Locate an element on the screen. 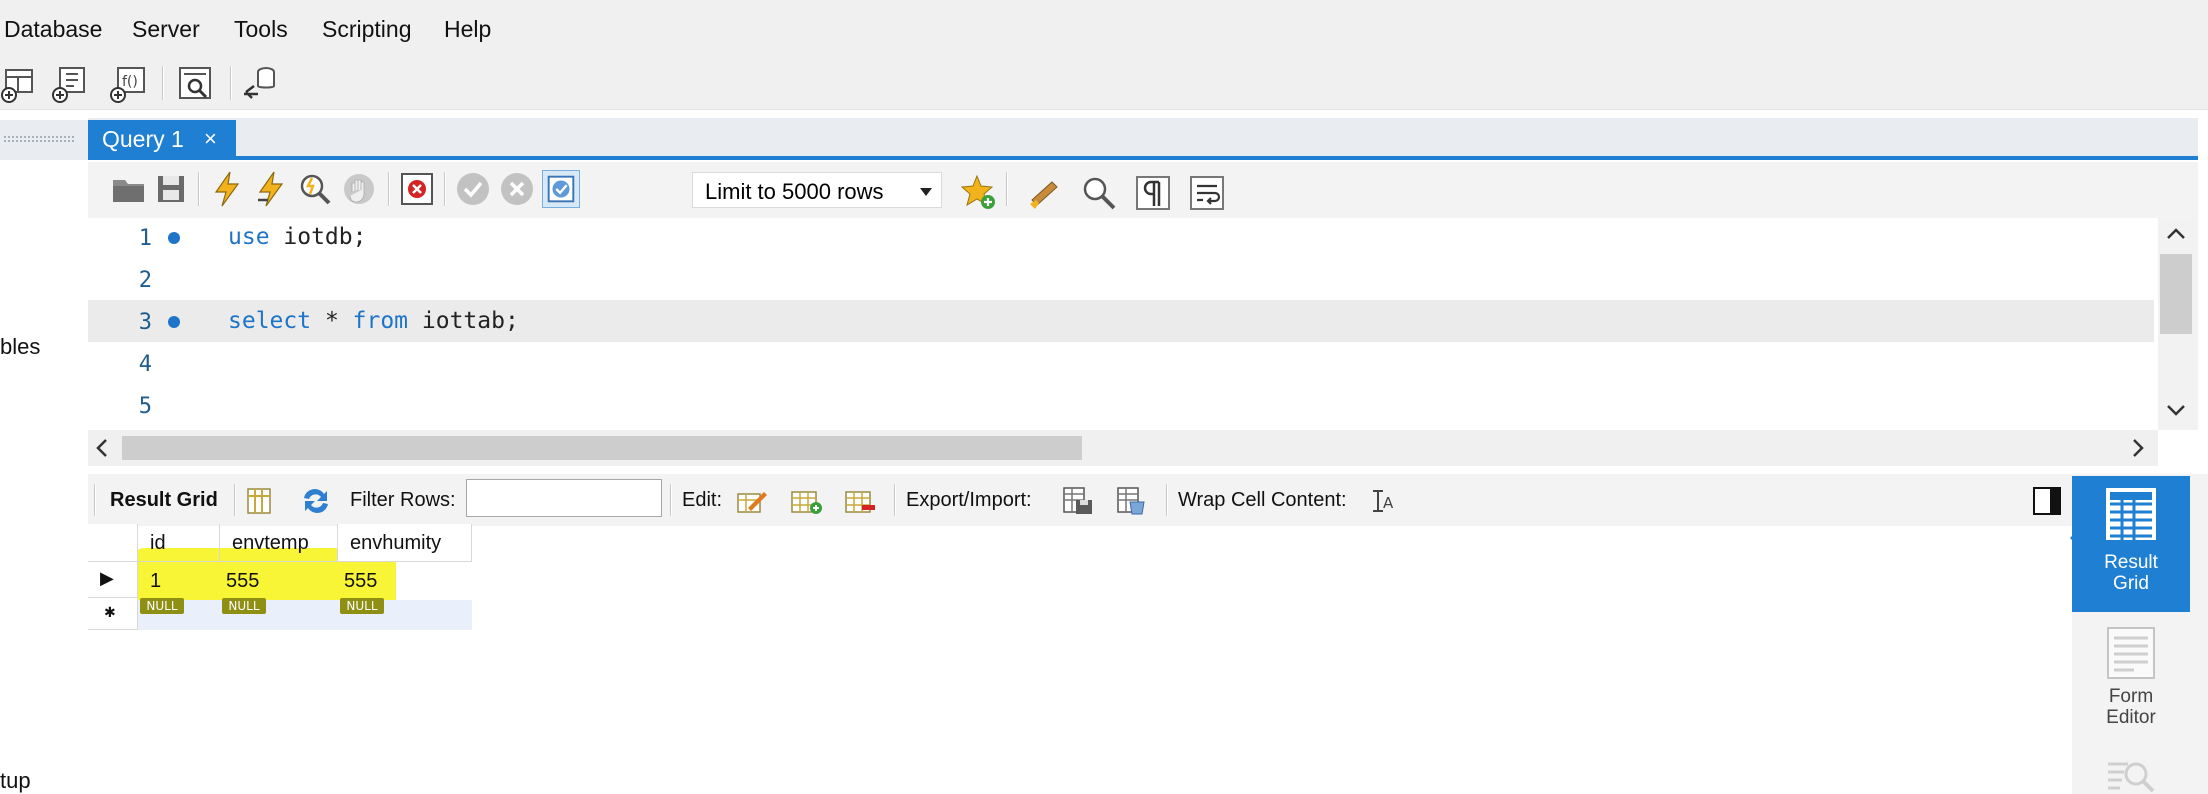  side-tab-label: Grid is located at coordinates (2131, 583).